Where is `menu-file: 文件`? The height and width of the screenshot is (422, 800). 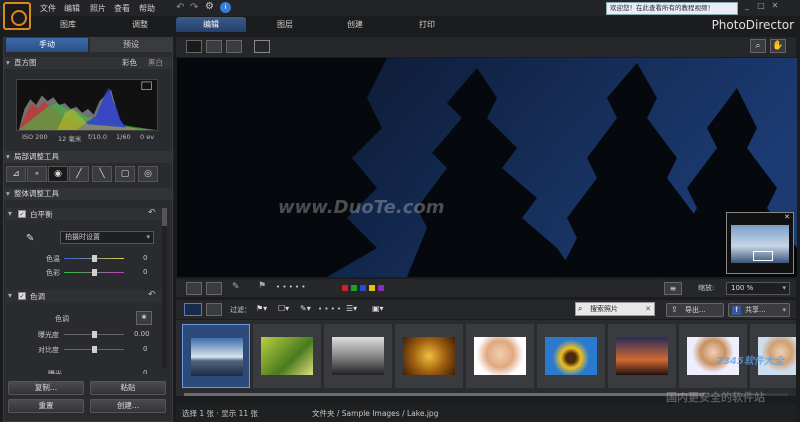
menu-file: 文件 is located at coordinates (48, 8).